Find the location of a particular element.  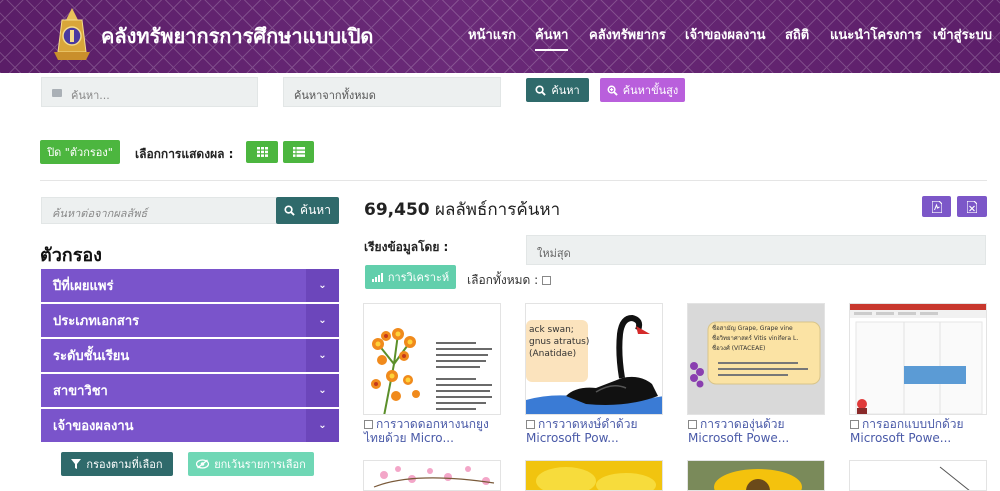

yellow-flower-thumbnail is located at coordinates (594, 475).